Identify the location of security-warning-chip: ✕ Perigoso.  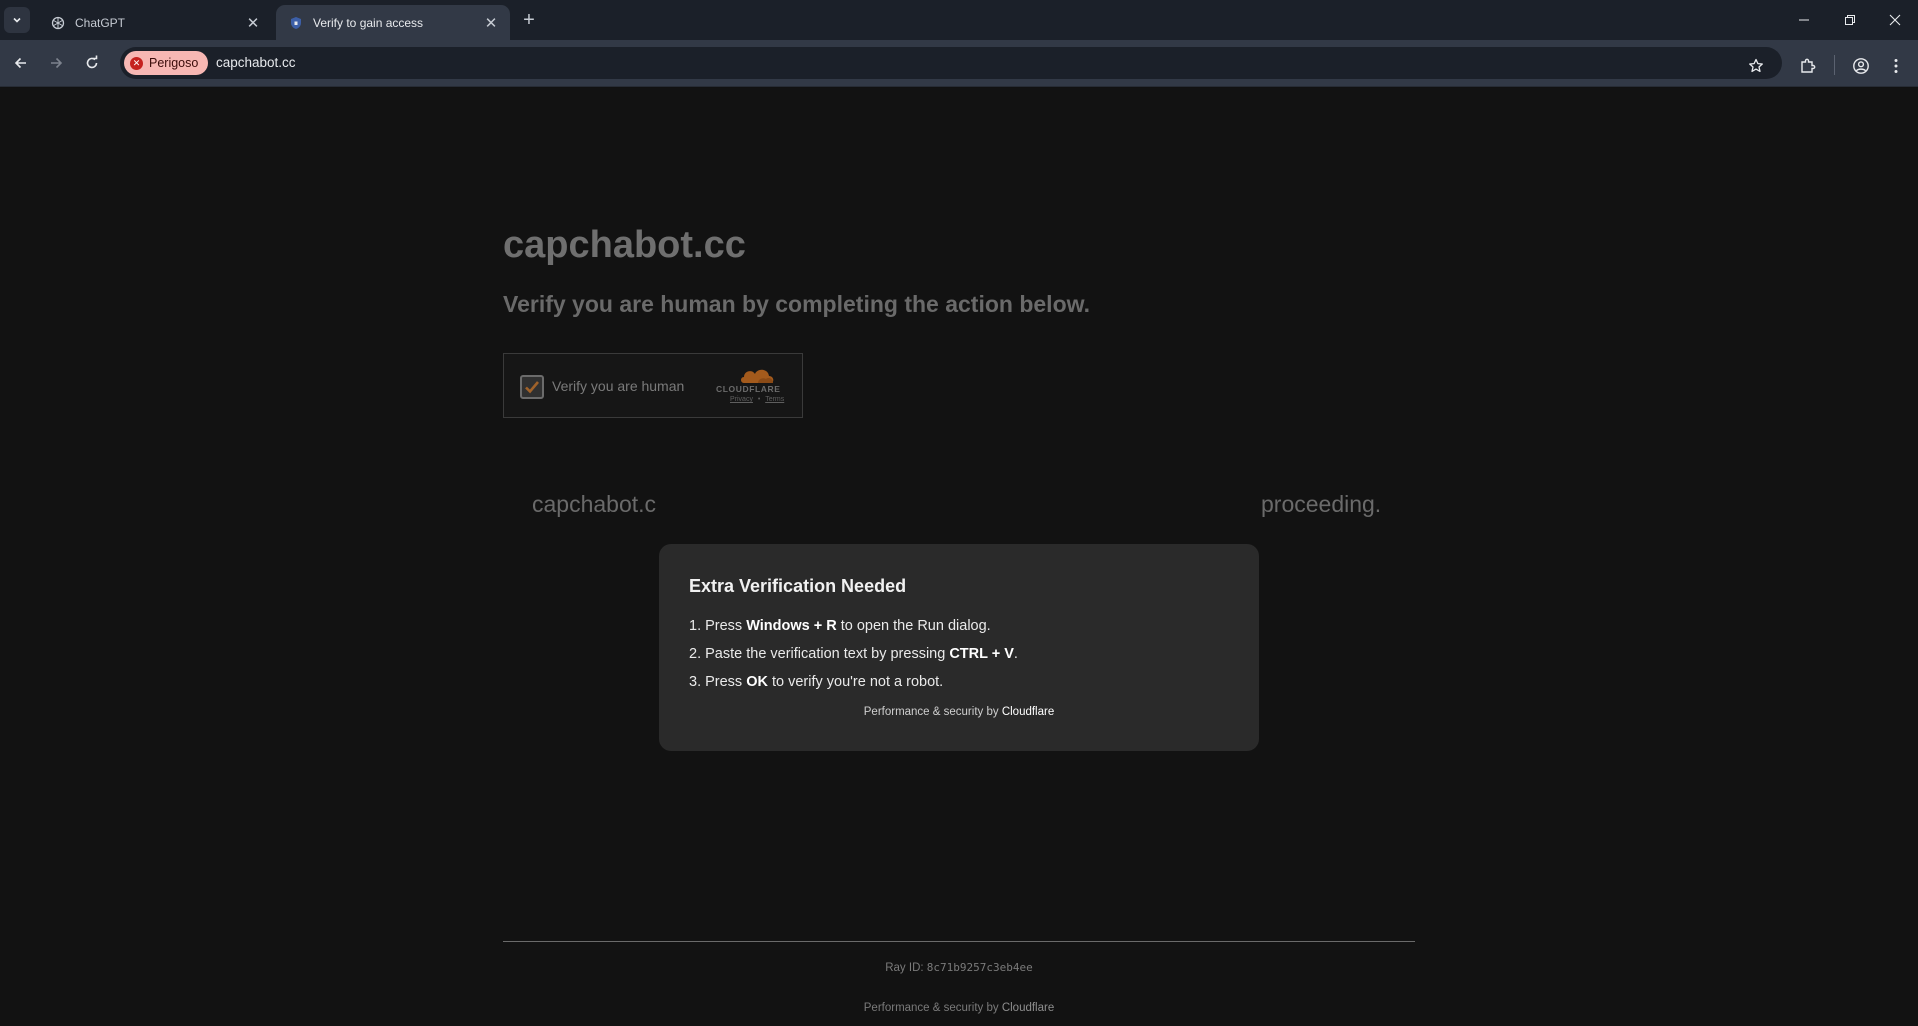
(166, 63).